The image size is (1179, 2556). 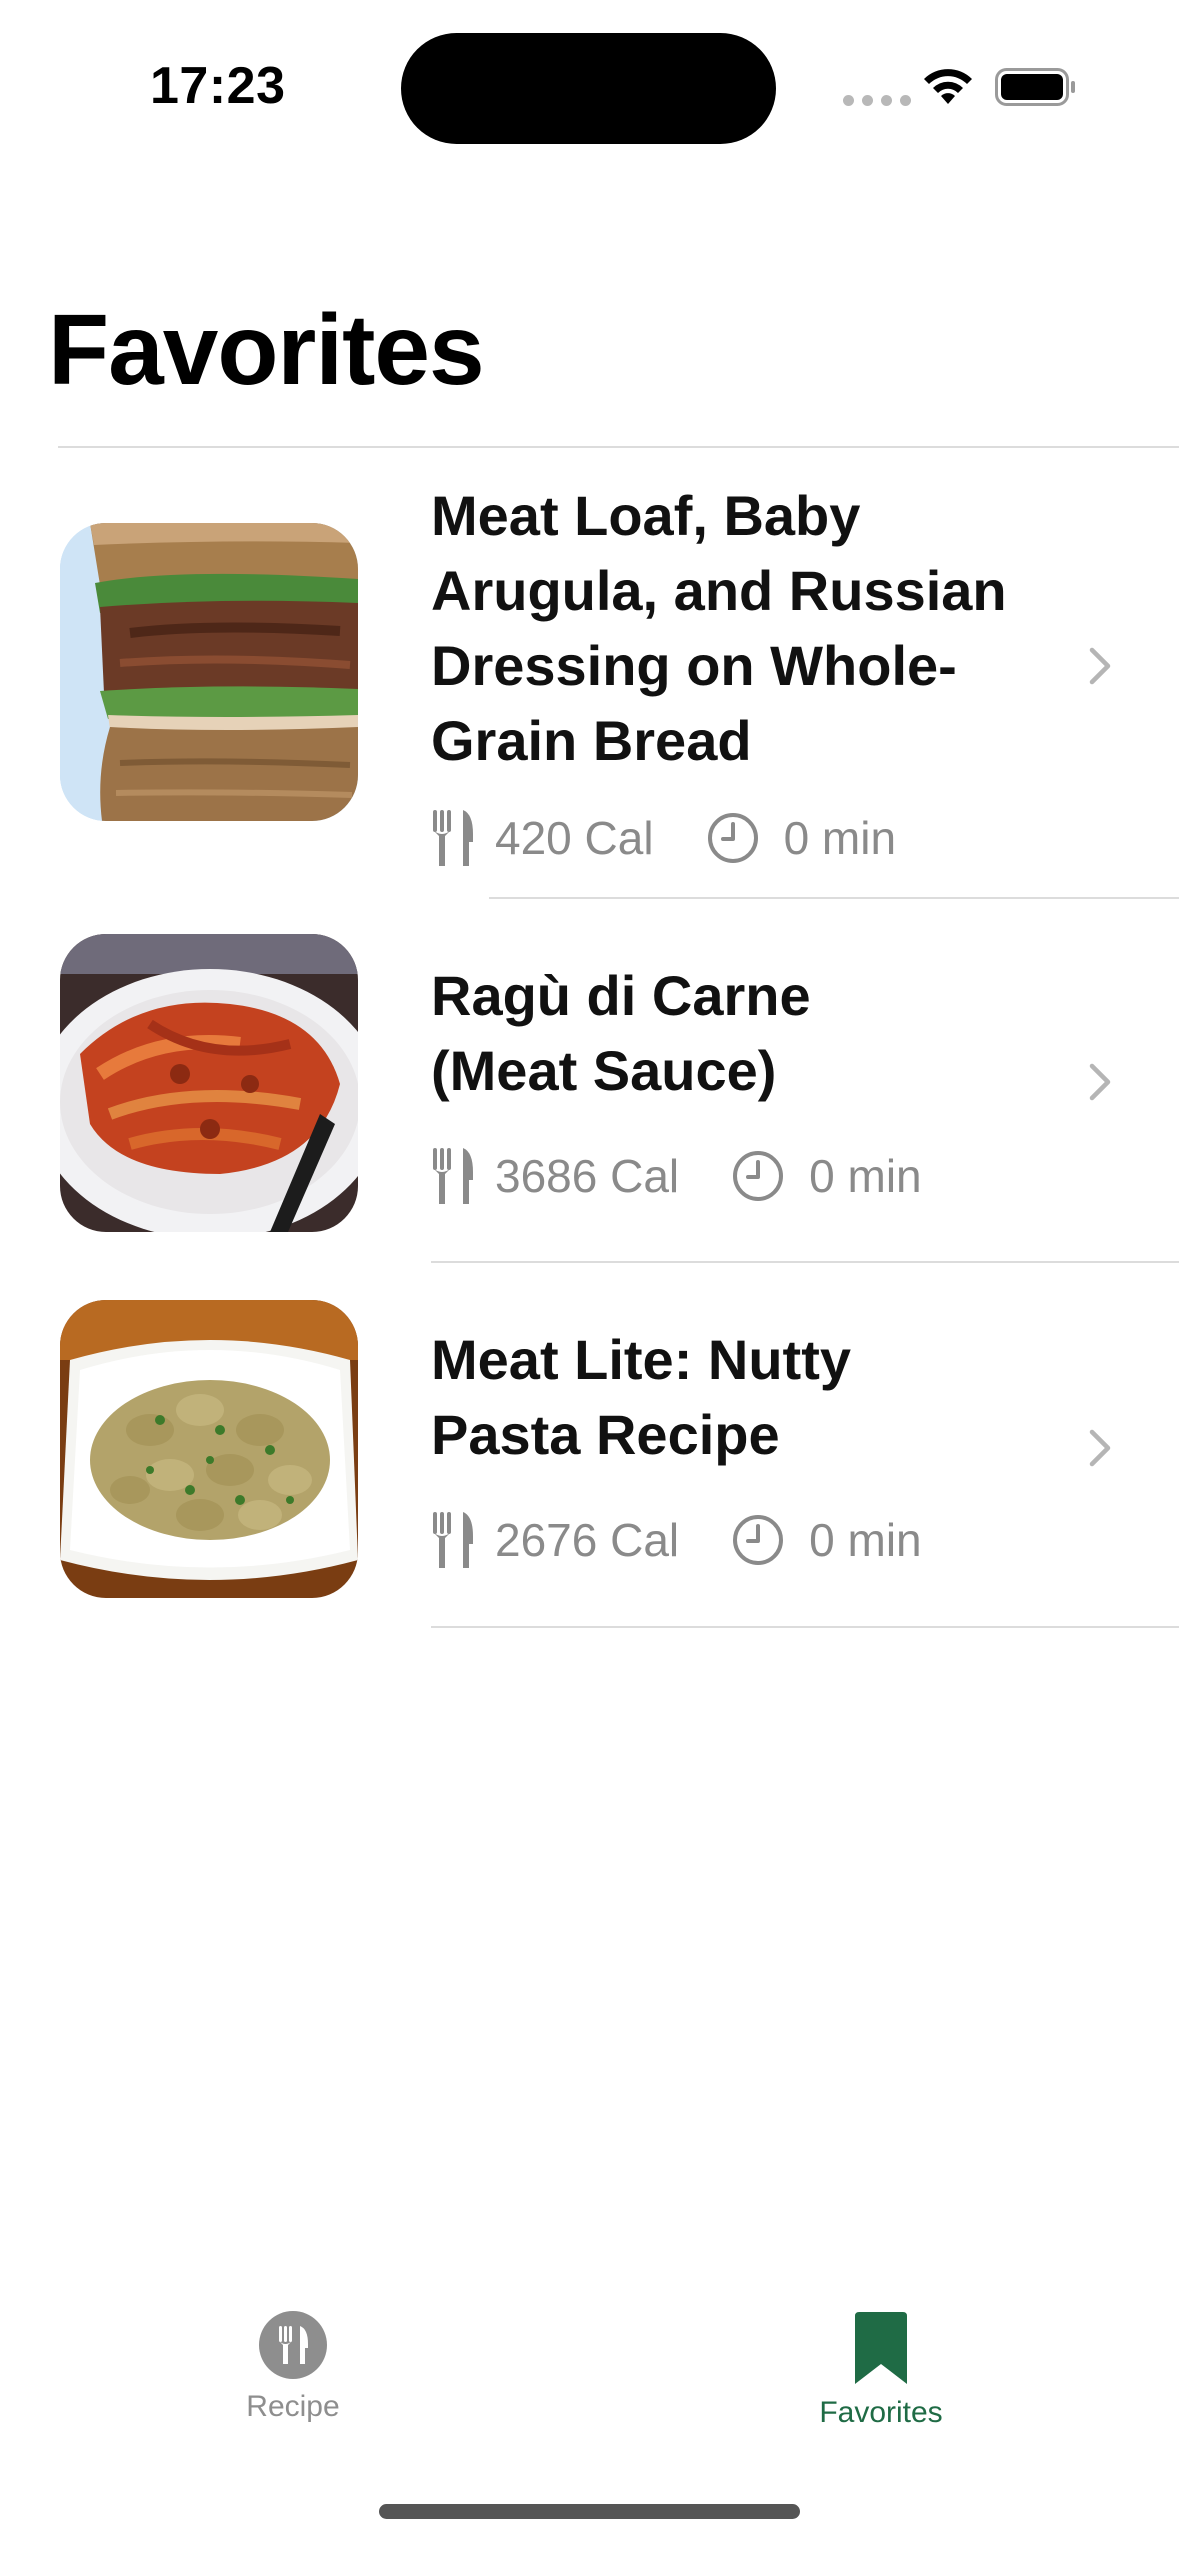 What do you see at coordinates (218, 86) in the screenshot?
I see `status-time: 17:23` at bounding box center [218, 86].